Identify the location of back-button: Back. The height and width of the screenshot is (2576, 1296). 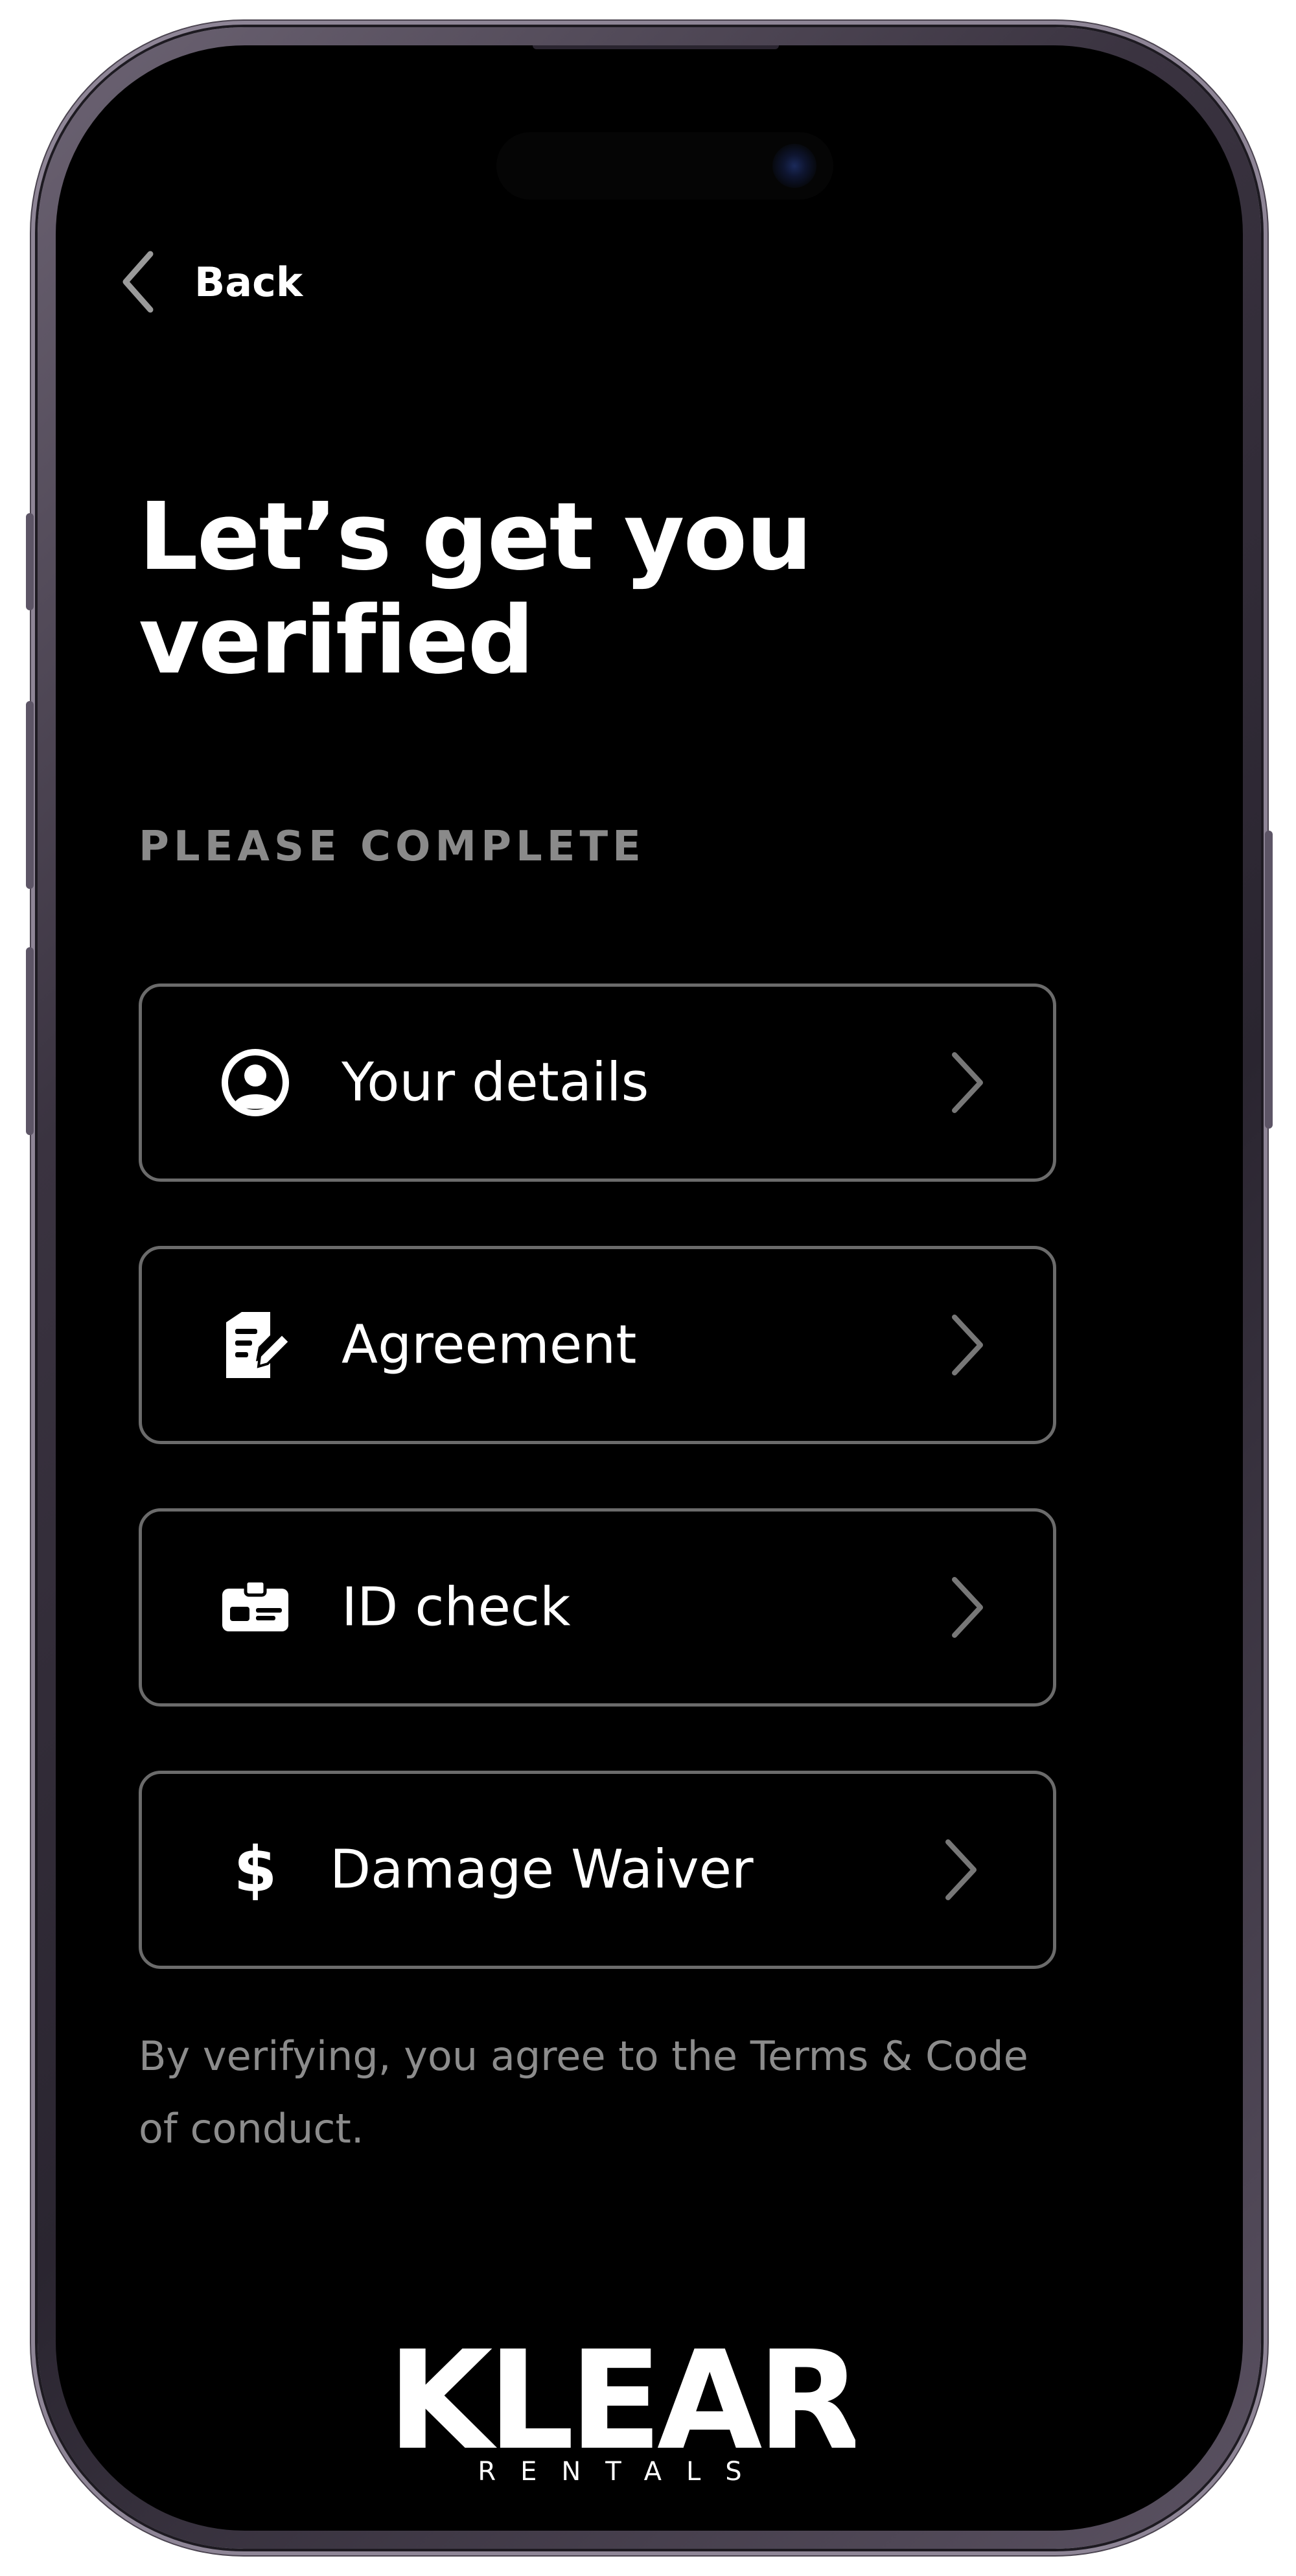
(210, 281).